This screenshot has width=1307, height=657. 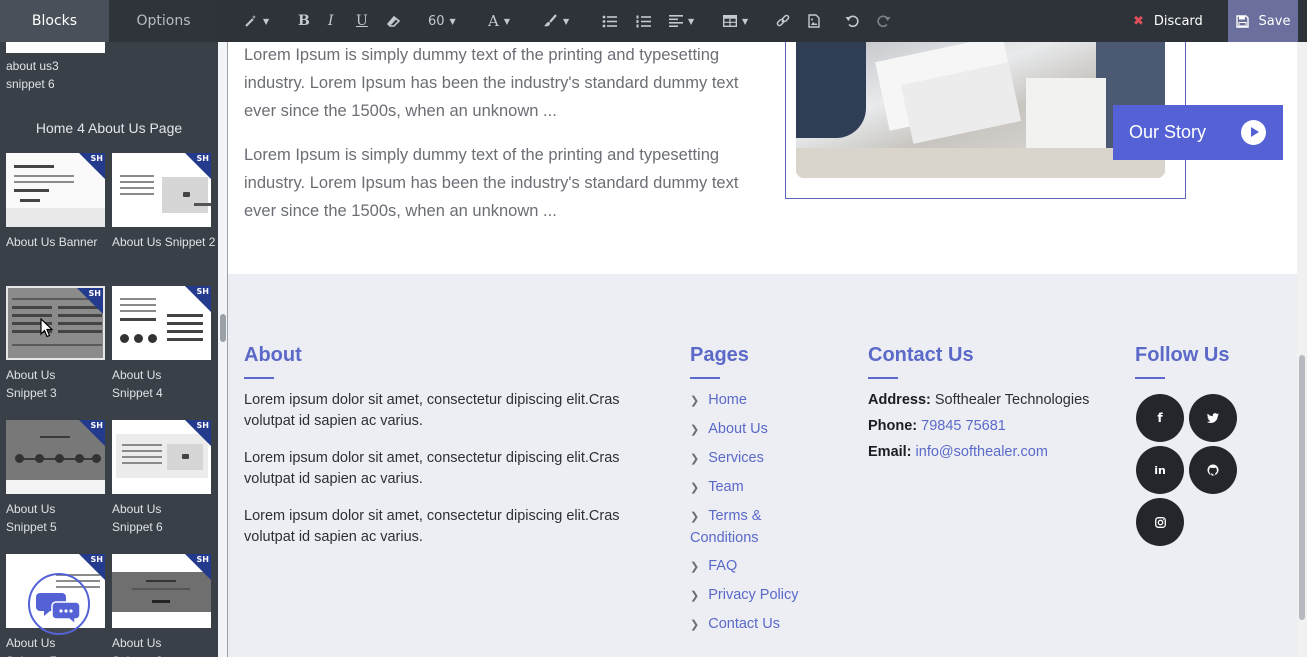 What do you see at coordinates (436, 21) in the screenshot?
I see `font-size-value: 60` at bounding box center [436, 21].